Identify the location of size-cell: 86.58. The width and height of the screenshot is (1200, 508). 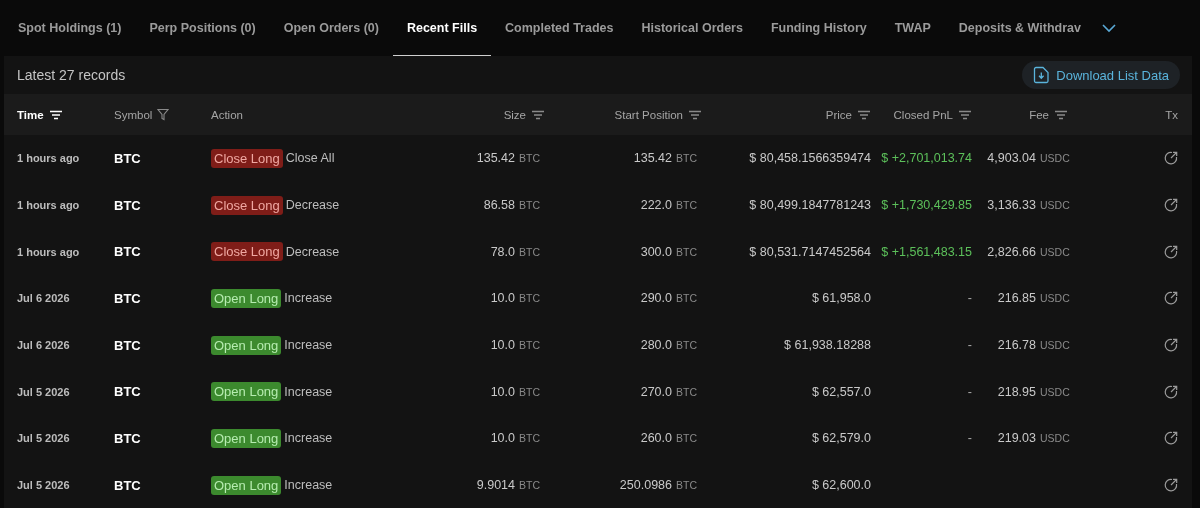
(499, 205).